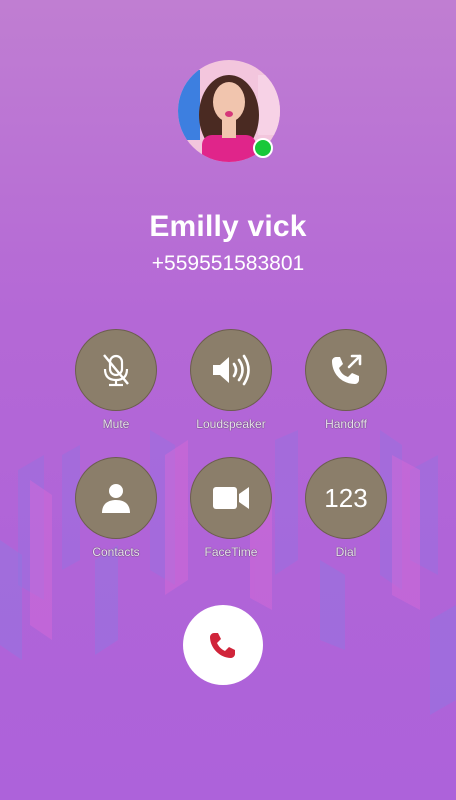  I want to click on video-camera-icon, so click(231, 498).